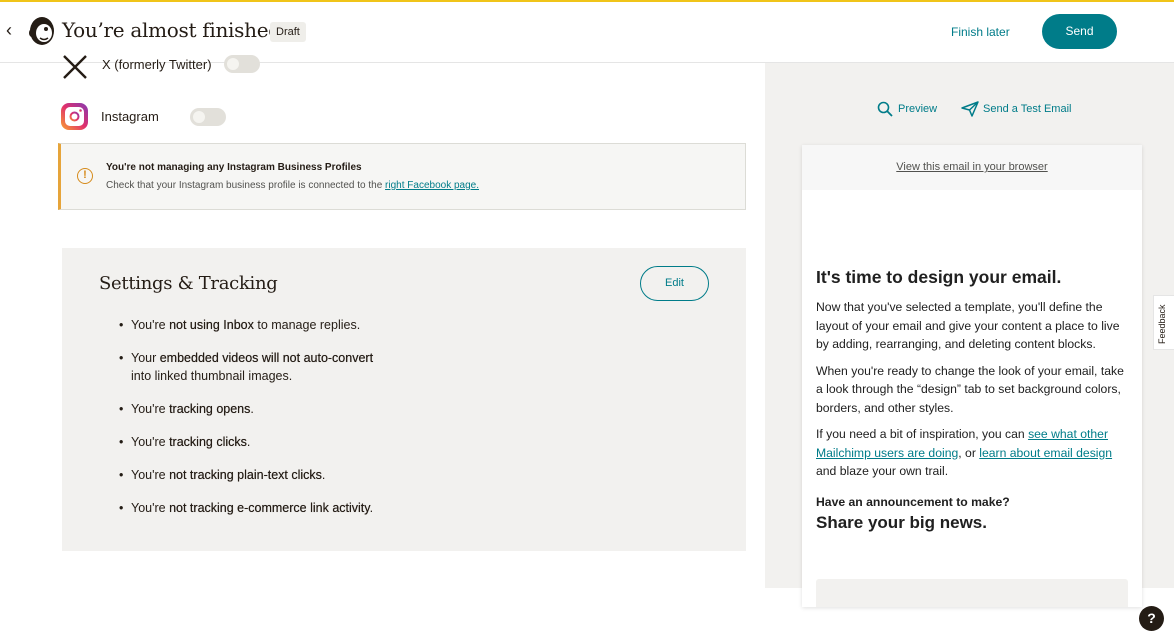 The width and height of the screenshot is (1174, 638). Describe the element at coordinates (901, 522) in the screenshot. I see `big-news-heading: Share your big news.` at that location.